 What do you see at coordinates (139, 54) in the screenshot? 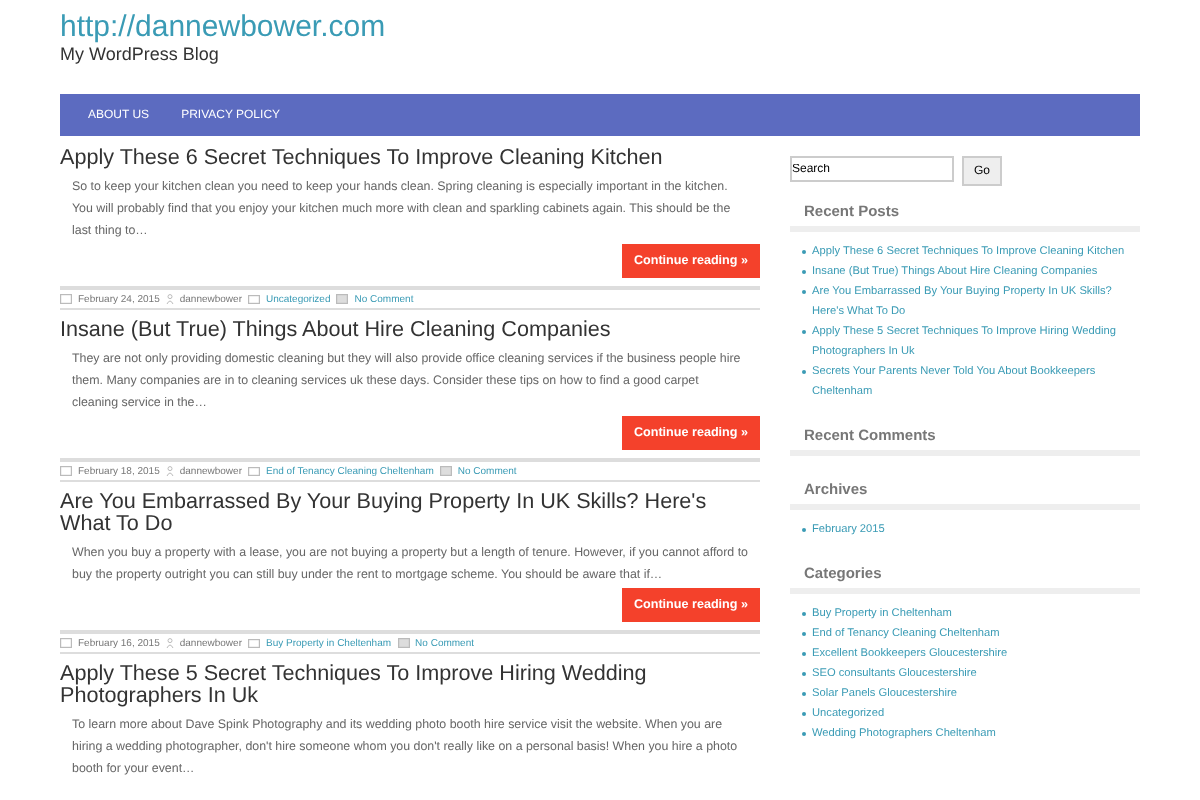
I see `site-tagline: My WordPress Blog` at bounding box center [139, 54].